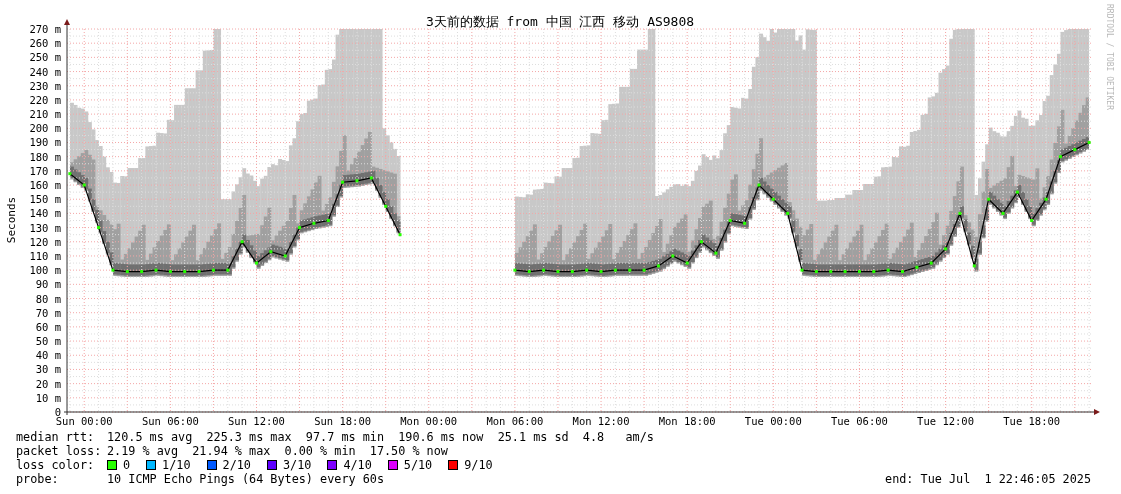 Image resolution: width=1121 pixels, height=494 pixels. What do you see at coordinates (48, 369) in the screenshot?
I see `y-tick-label: 30 m` at bounding box center [48, 369].